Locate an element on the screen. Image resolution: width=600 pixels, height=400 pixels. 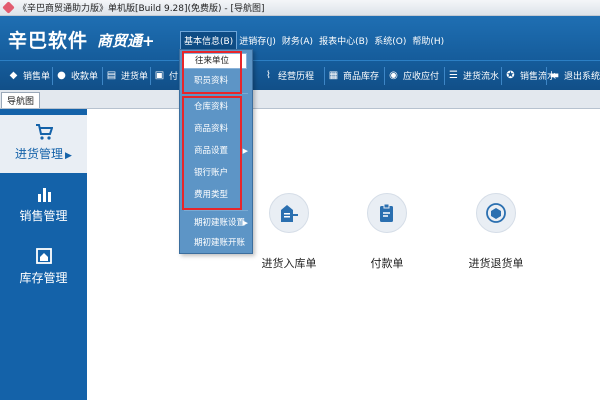
receivables-button: ◉ 应收应付 is located at coordinates (413, 75).